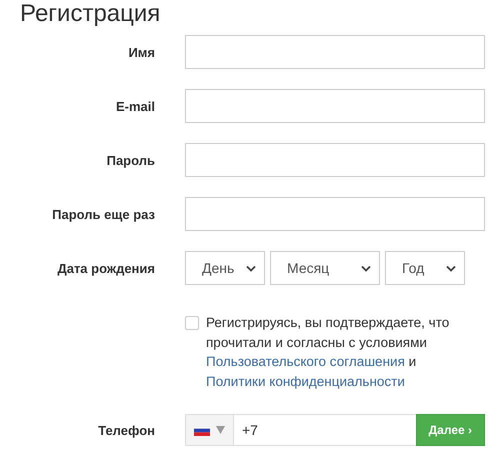  I want to click on dropdown-select: День, so click(225, 268).